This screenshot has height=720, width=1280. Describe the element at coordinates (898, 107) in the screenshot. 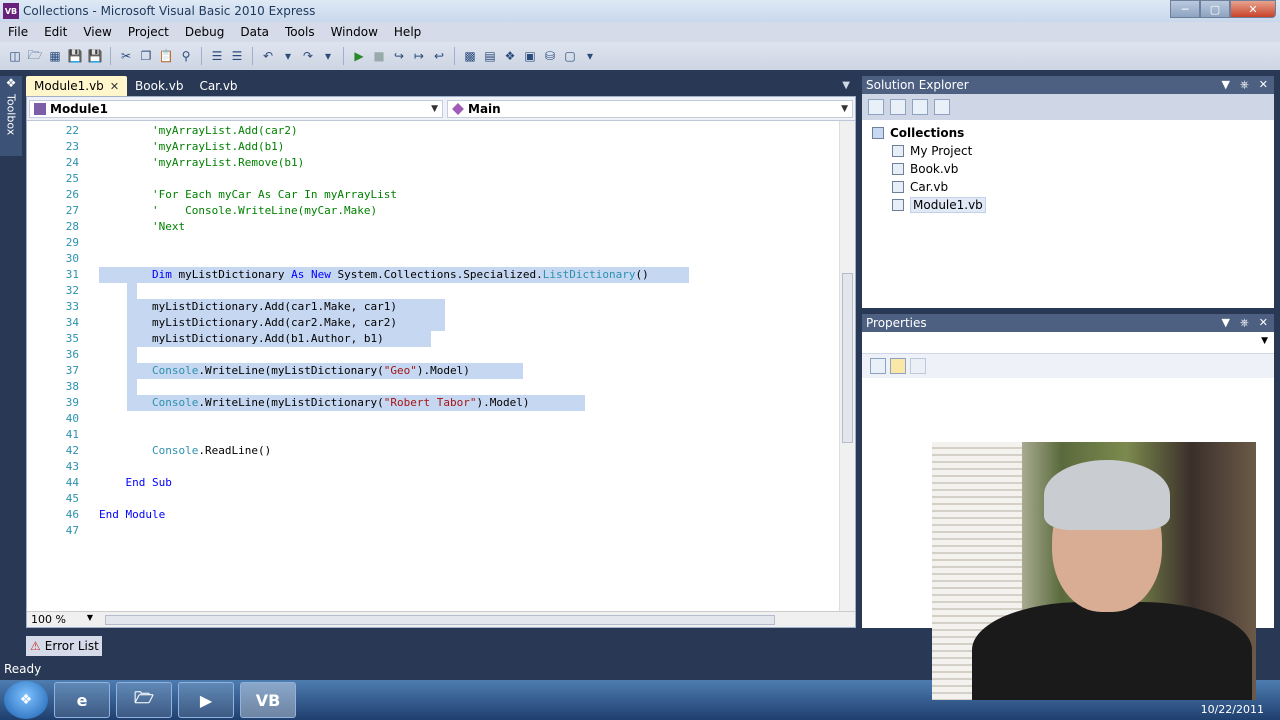

I see `properties-icon` at that location.